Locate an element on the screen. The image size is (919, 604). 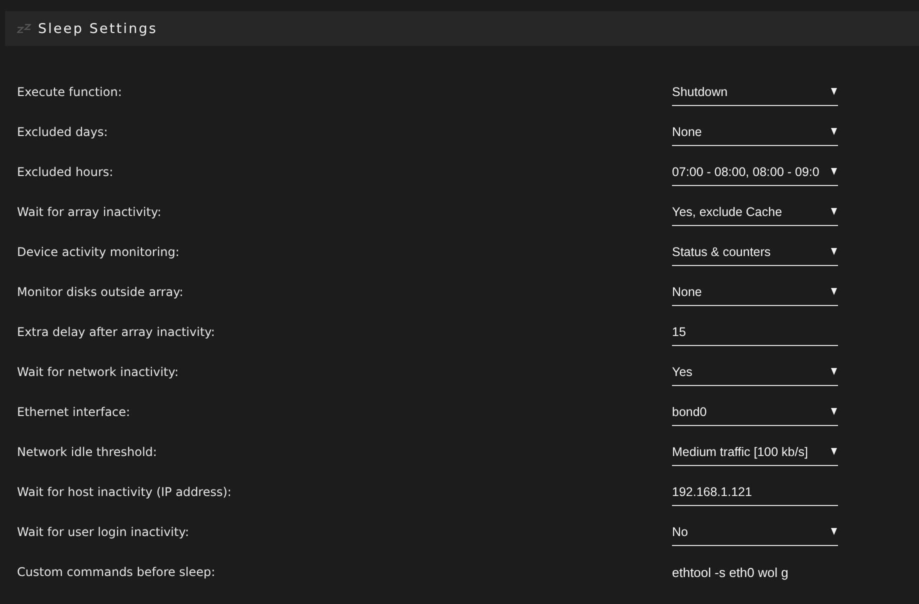
setting-label: Excluded hours: is located at coordinates (65, 172).